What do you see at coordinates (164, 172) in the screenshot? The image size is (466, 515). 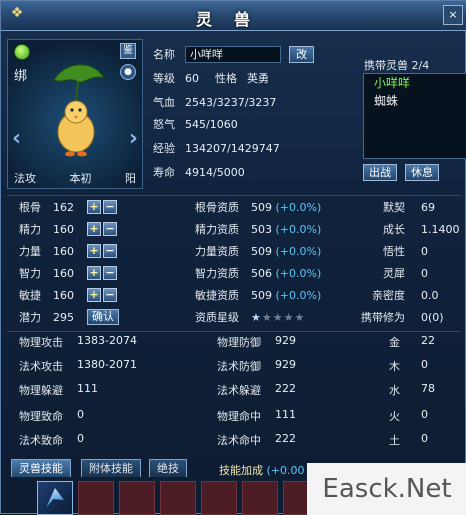 I see `life-label: 寿命` at bounding box center [164, 172].